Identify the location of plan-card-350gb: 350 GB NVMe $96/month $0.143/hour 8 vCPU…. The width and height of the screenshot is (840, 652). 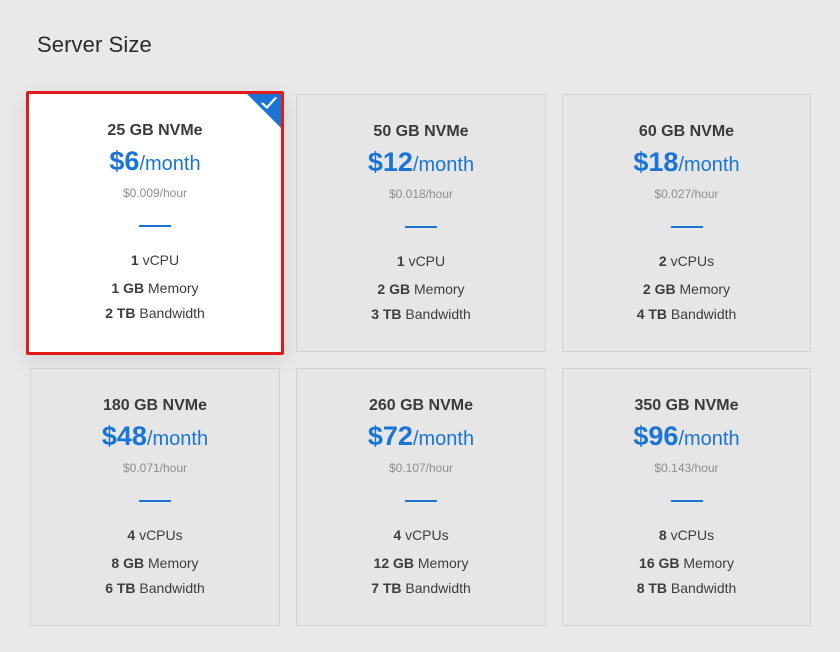
(686, 497).